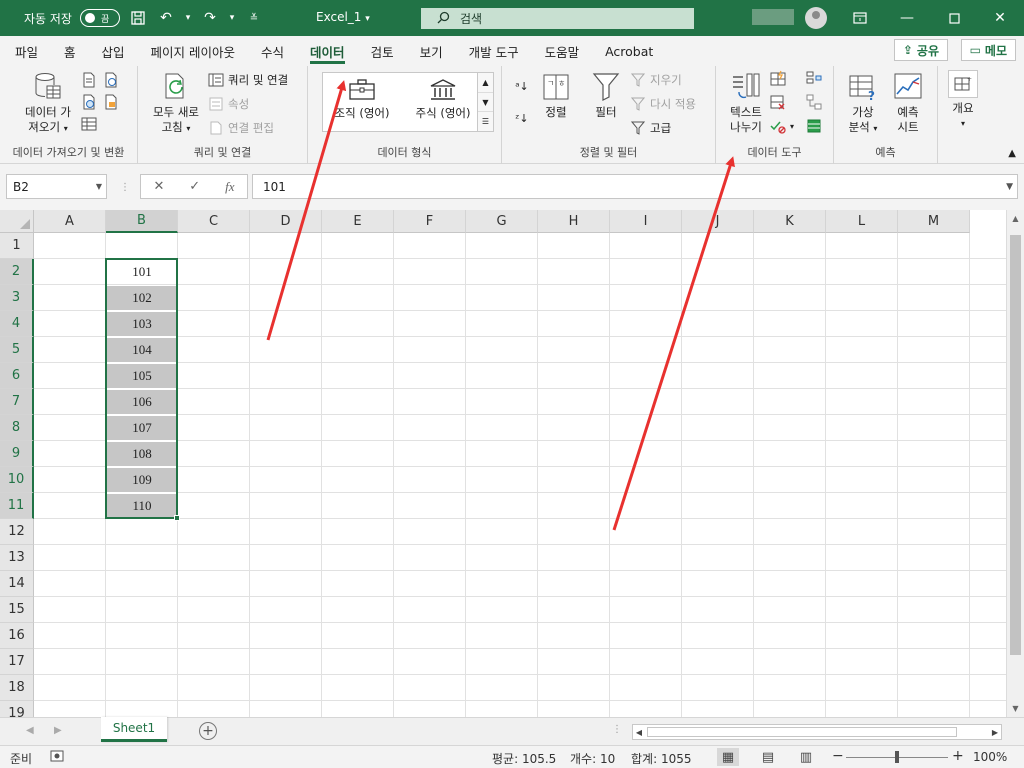  Describe the element at coordinates (17, 610) in the screenshot. I see `row-header-15: 15` at that location.